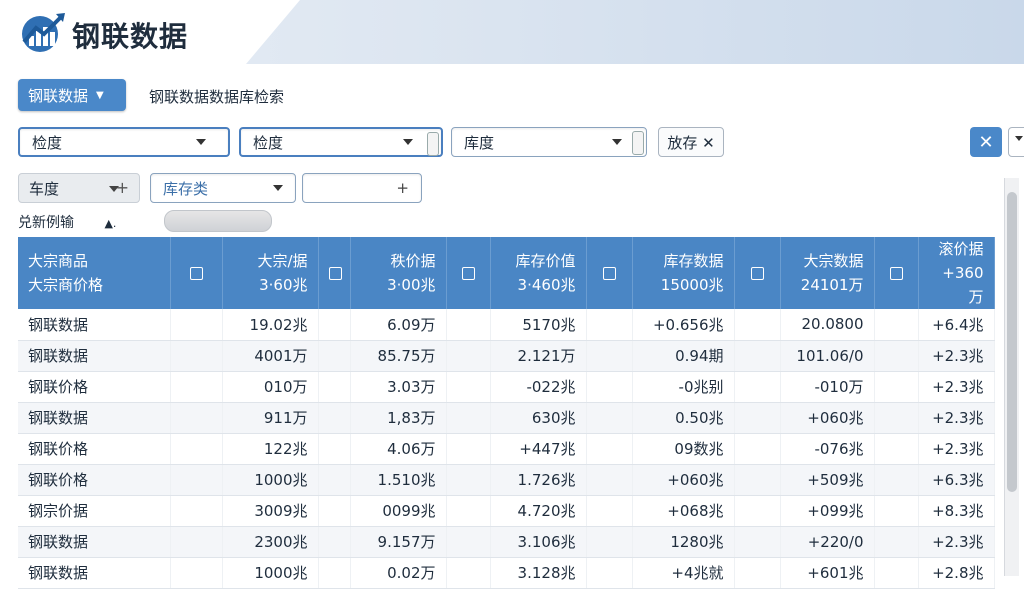 The width and height of the screenshot is (1024, 589). Describe the element at coordinates (94, 480) in the screenshot. I see `table-cell-name: 钢联价格` at that location.